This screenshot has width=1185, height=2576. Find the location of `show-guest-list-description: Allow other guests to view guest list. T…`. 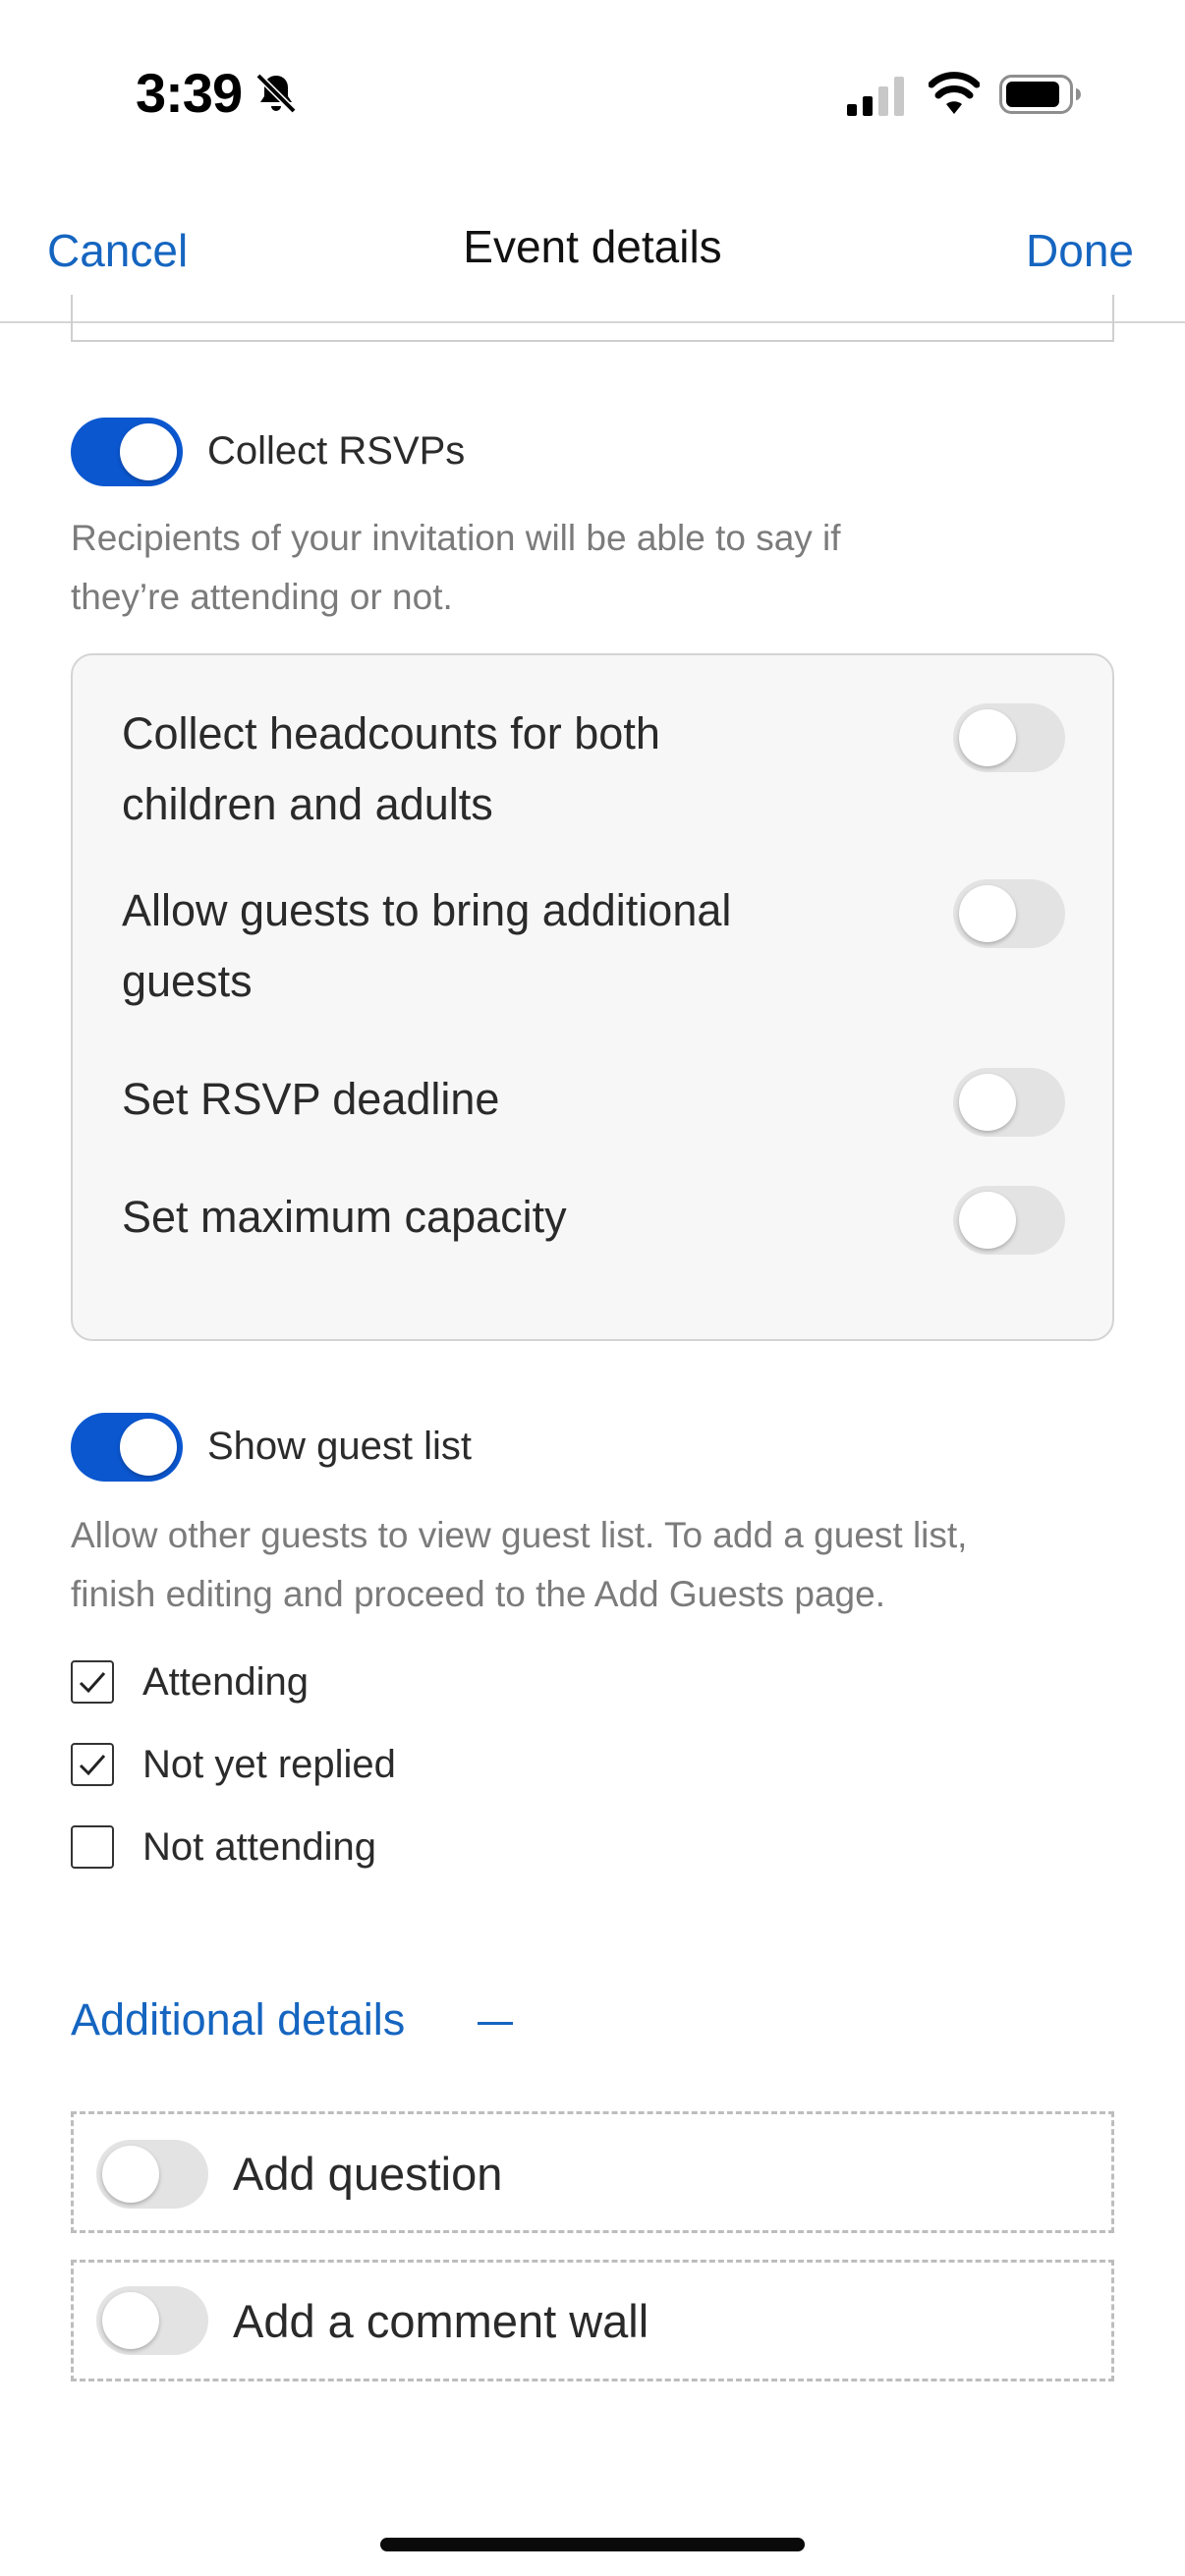

show-guest-list-description: Allow other guests to view guest list. T… is located at coordinates (519, 1564).